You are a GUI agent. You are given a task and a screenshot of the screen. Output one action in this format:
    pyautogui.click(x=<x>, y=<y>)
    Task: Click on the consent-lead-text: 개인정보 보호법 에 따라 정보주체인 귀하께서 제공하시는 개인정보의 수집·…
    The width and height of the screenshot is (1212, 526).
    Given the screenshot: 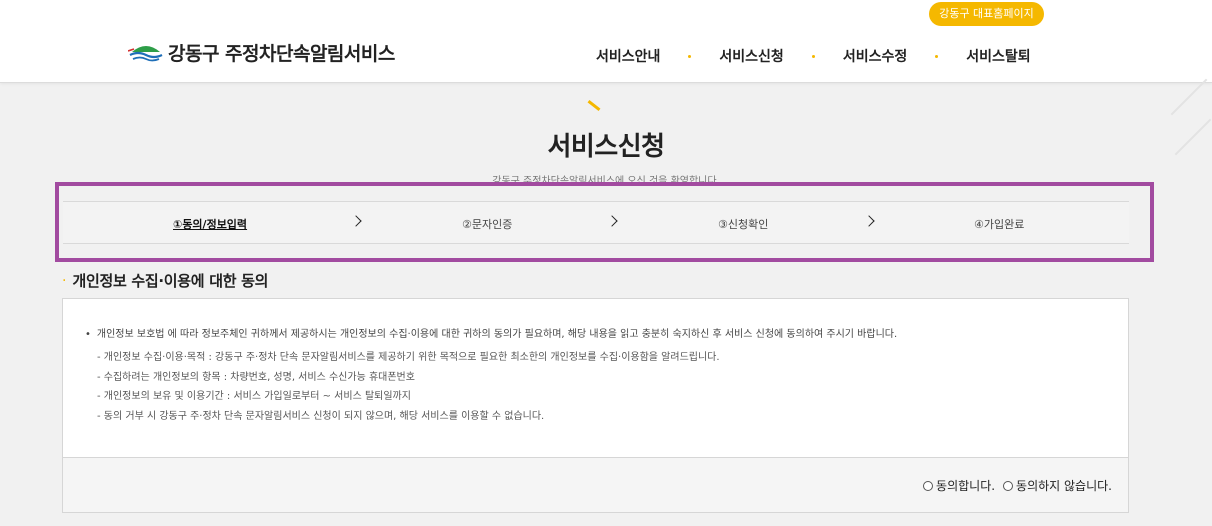 What is the action you would take?
    pyautogui.click(x=497, y=334)
    